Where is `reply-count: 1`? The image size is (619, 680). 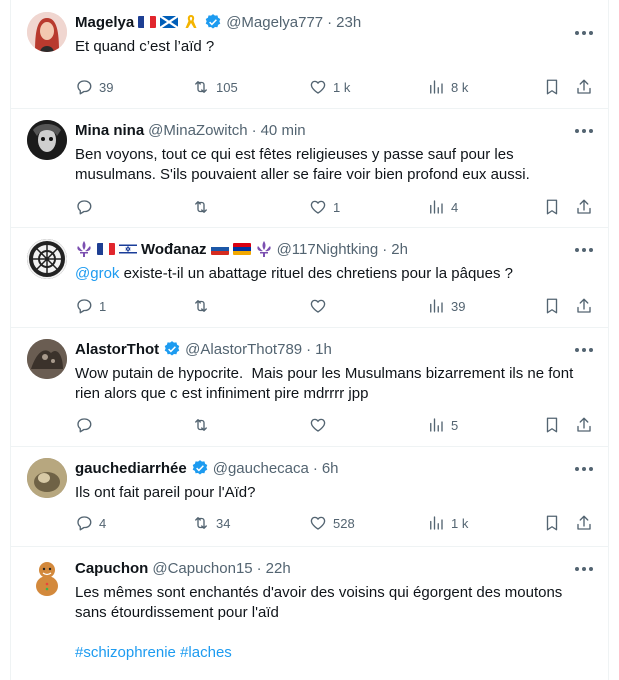 reply-count: 1 is located at coordinates (103, 306).